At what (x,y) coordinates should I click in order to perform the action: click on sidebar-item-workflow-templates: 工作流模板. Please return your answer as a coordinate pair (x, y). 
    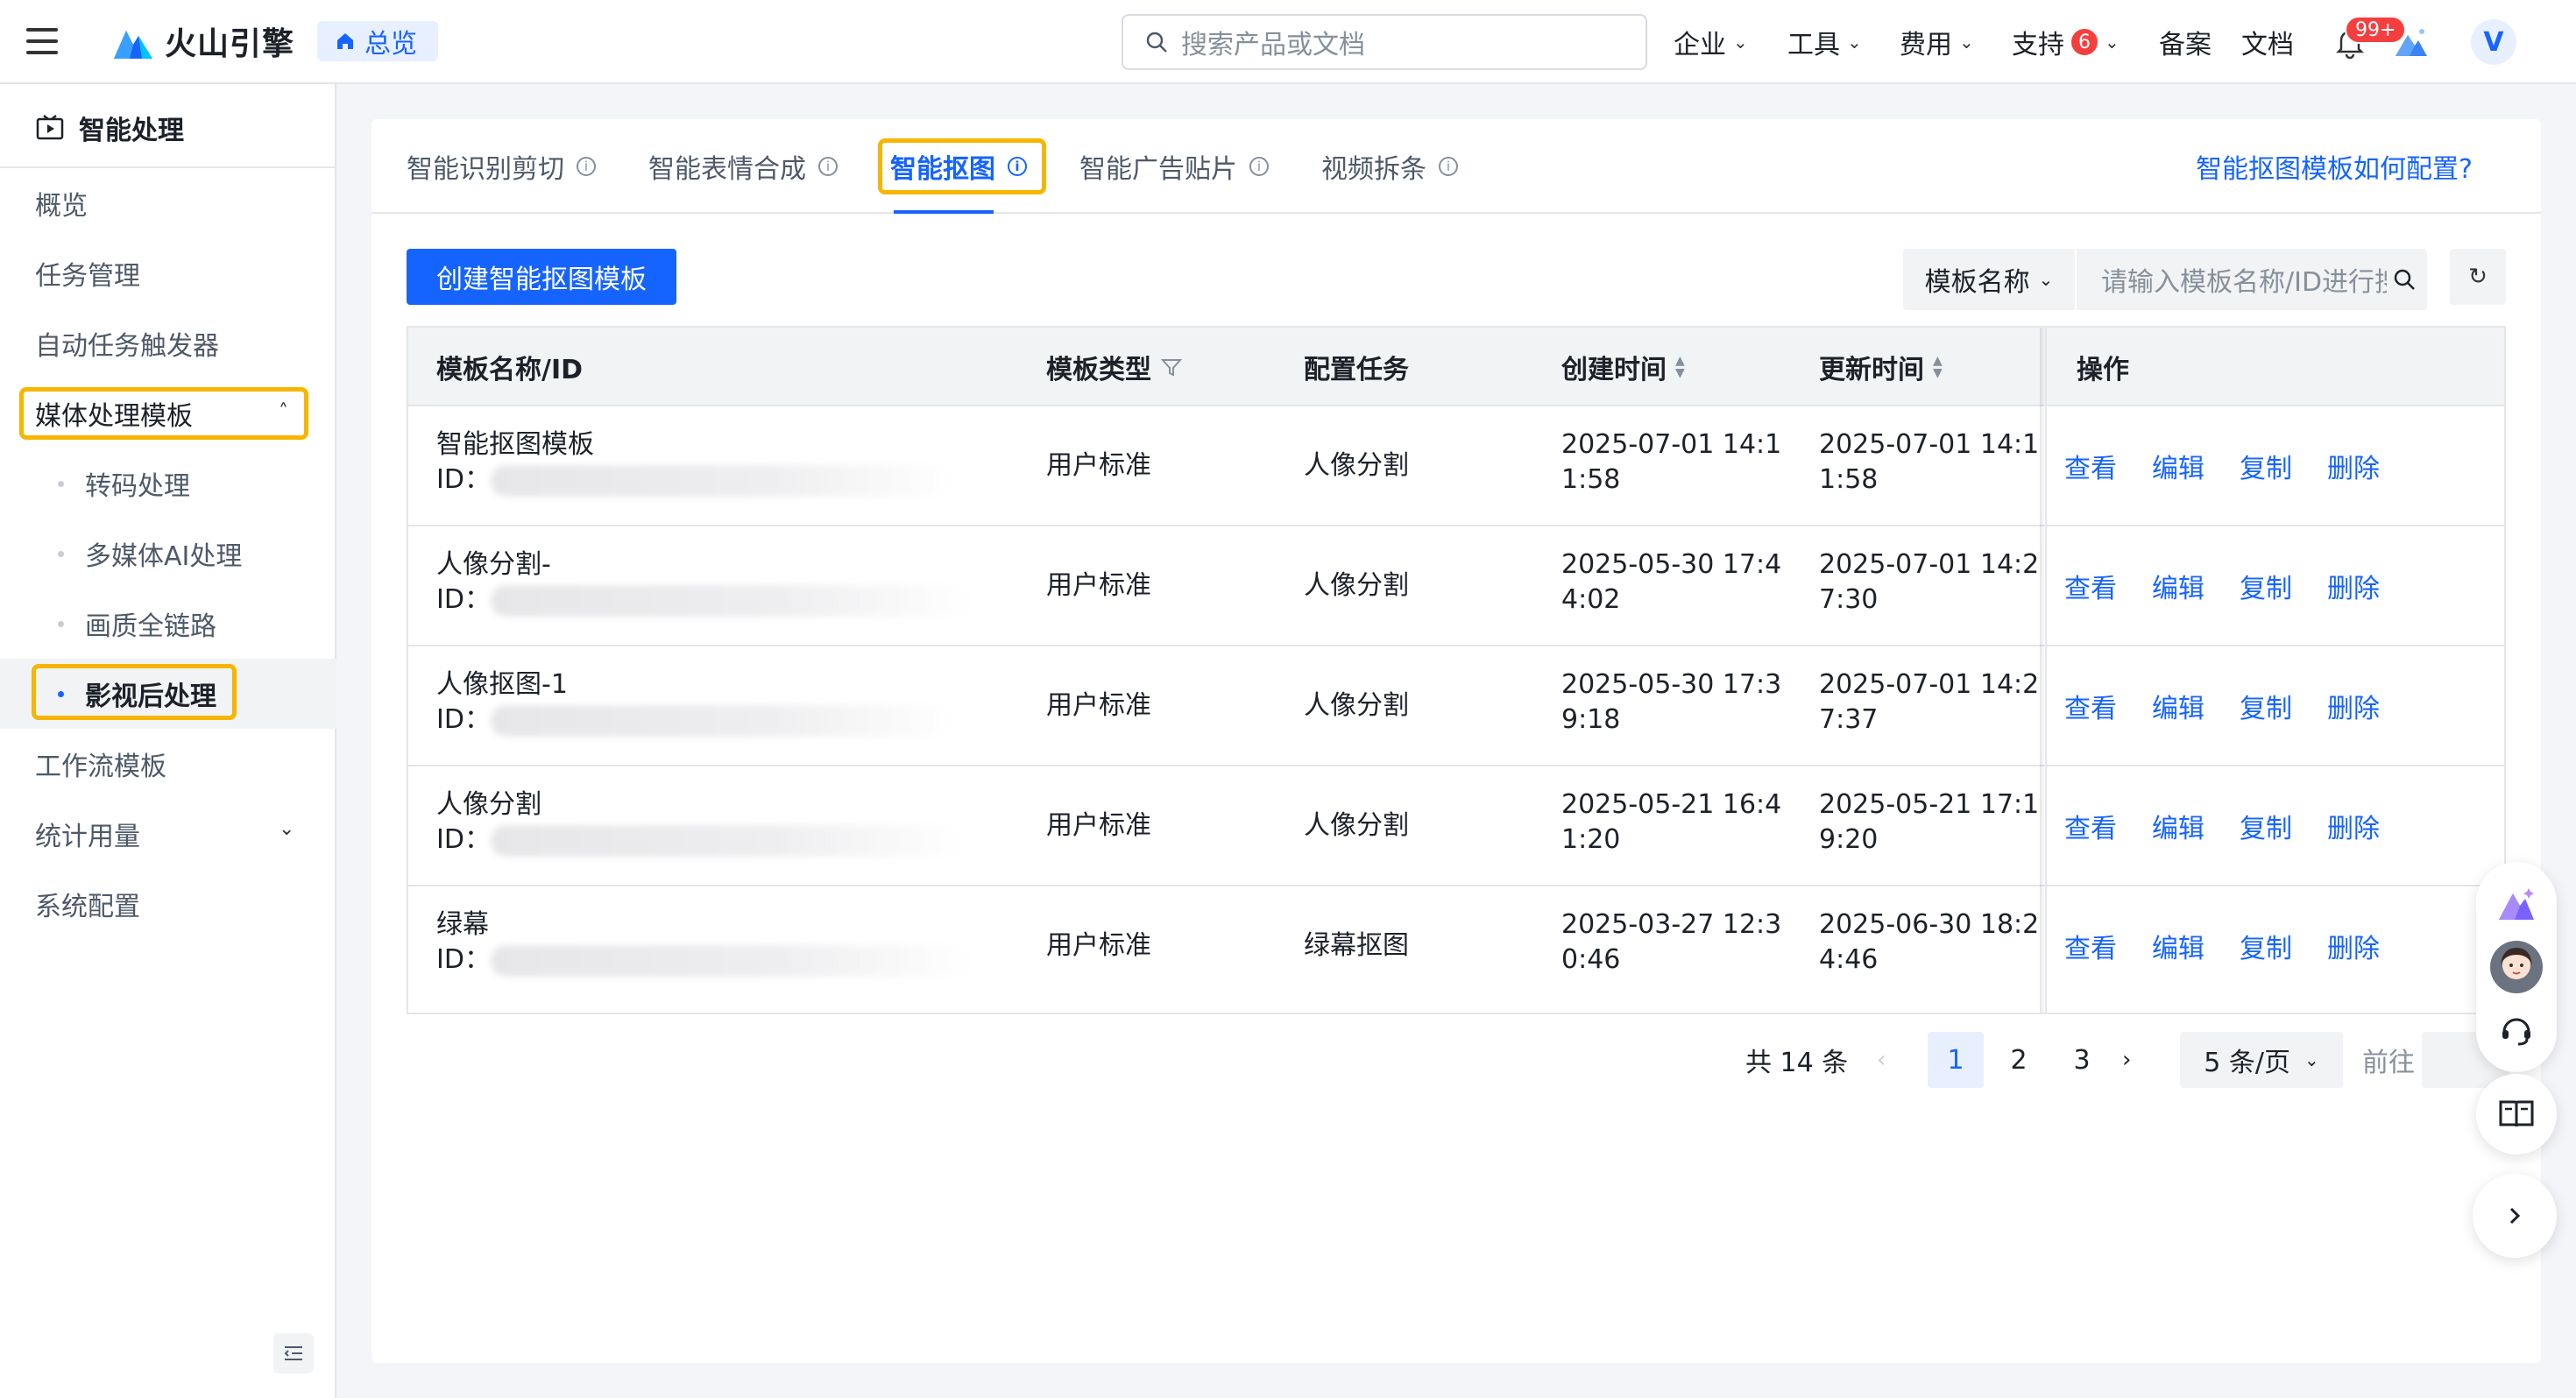
    Looking at the image, I should click on (100, 764).